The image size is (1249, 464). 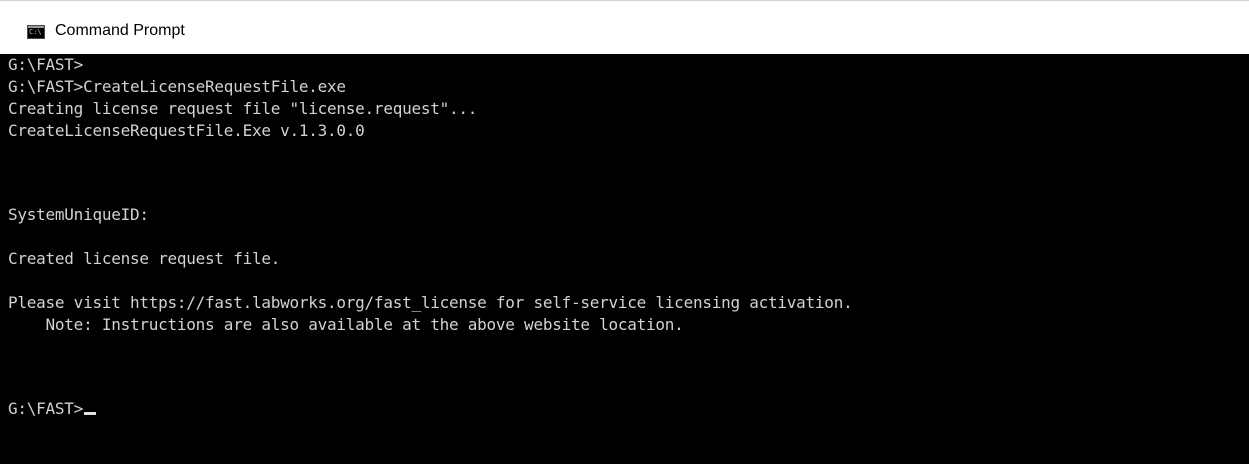 I want to click on console-line: G:\FAST>, so click(x=46, y=64).